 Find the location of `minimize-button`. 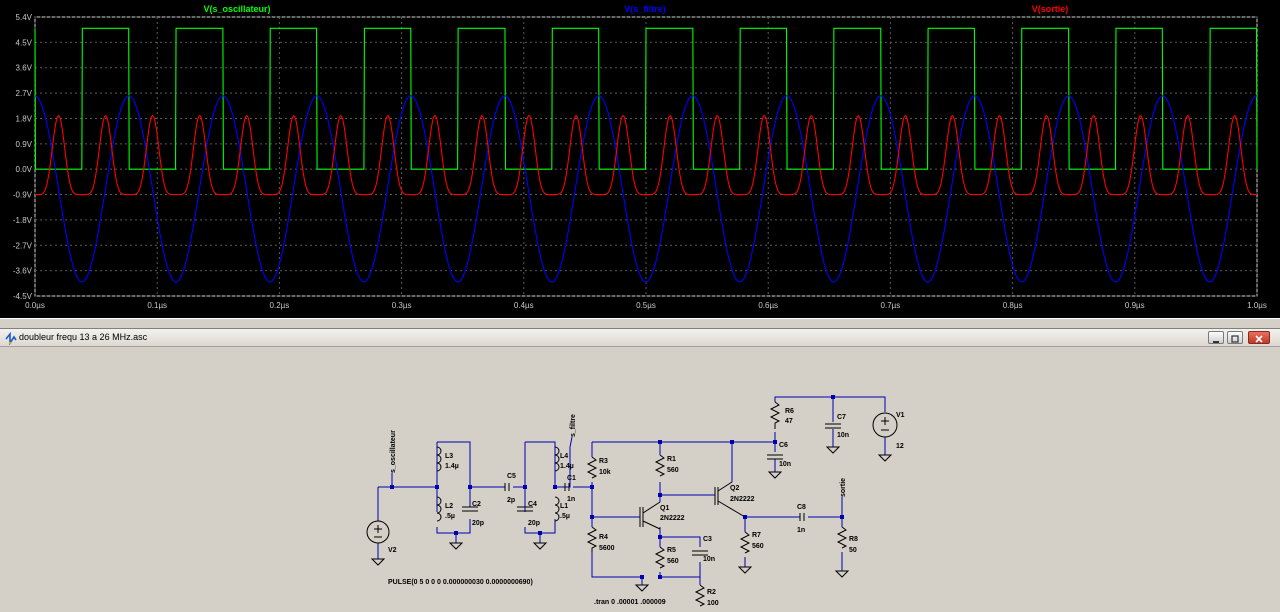

minimize-button is located at coordinates (1216, 337).